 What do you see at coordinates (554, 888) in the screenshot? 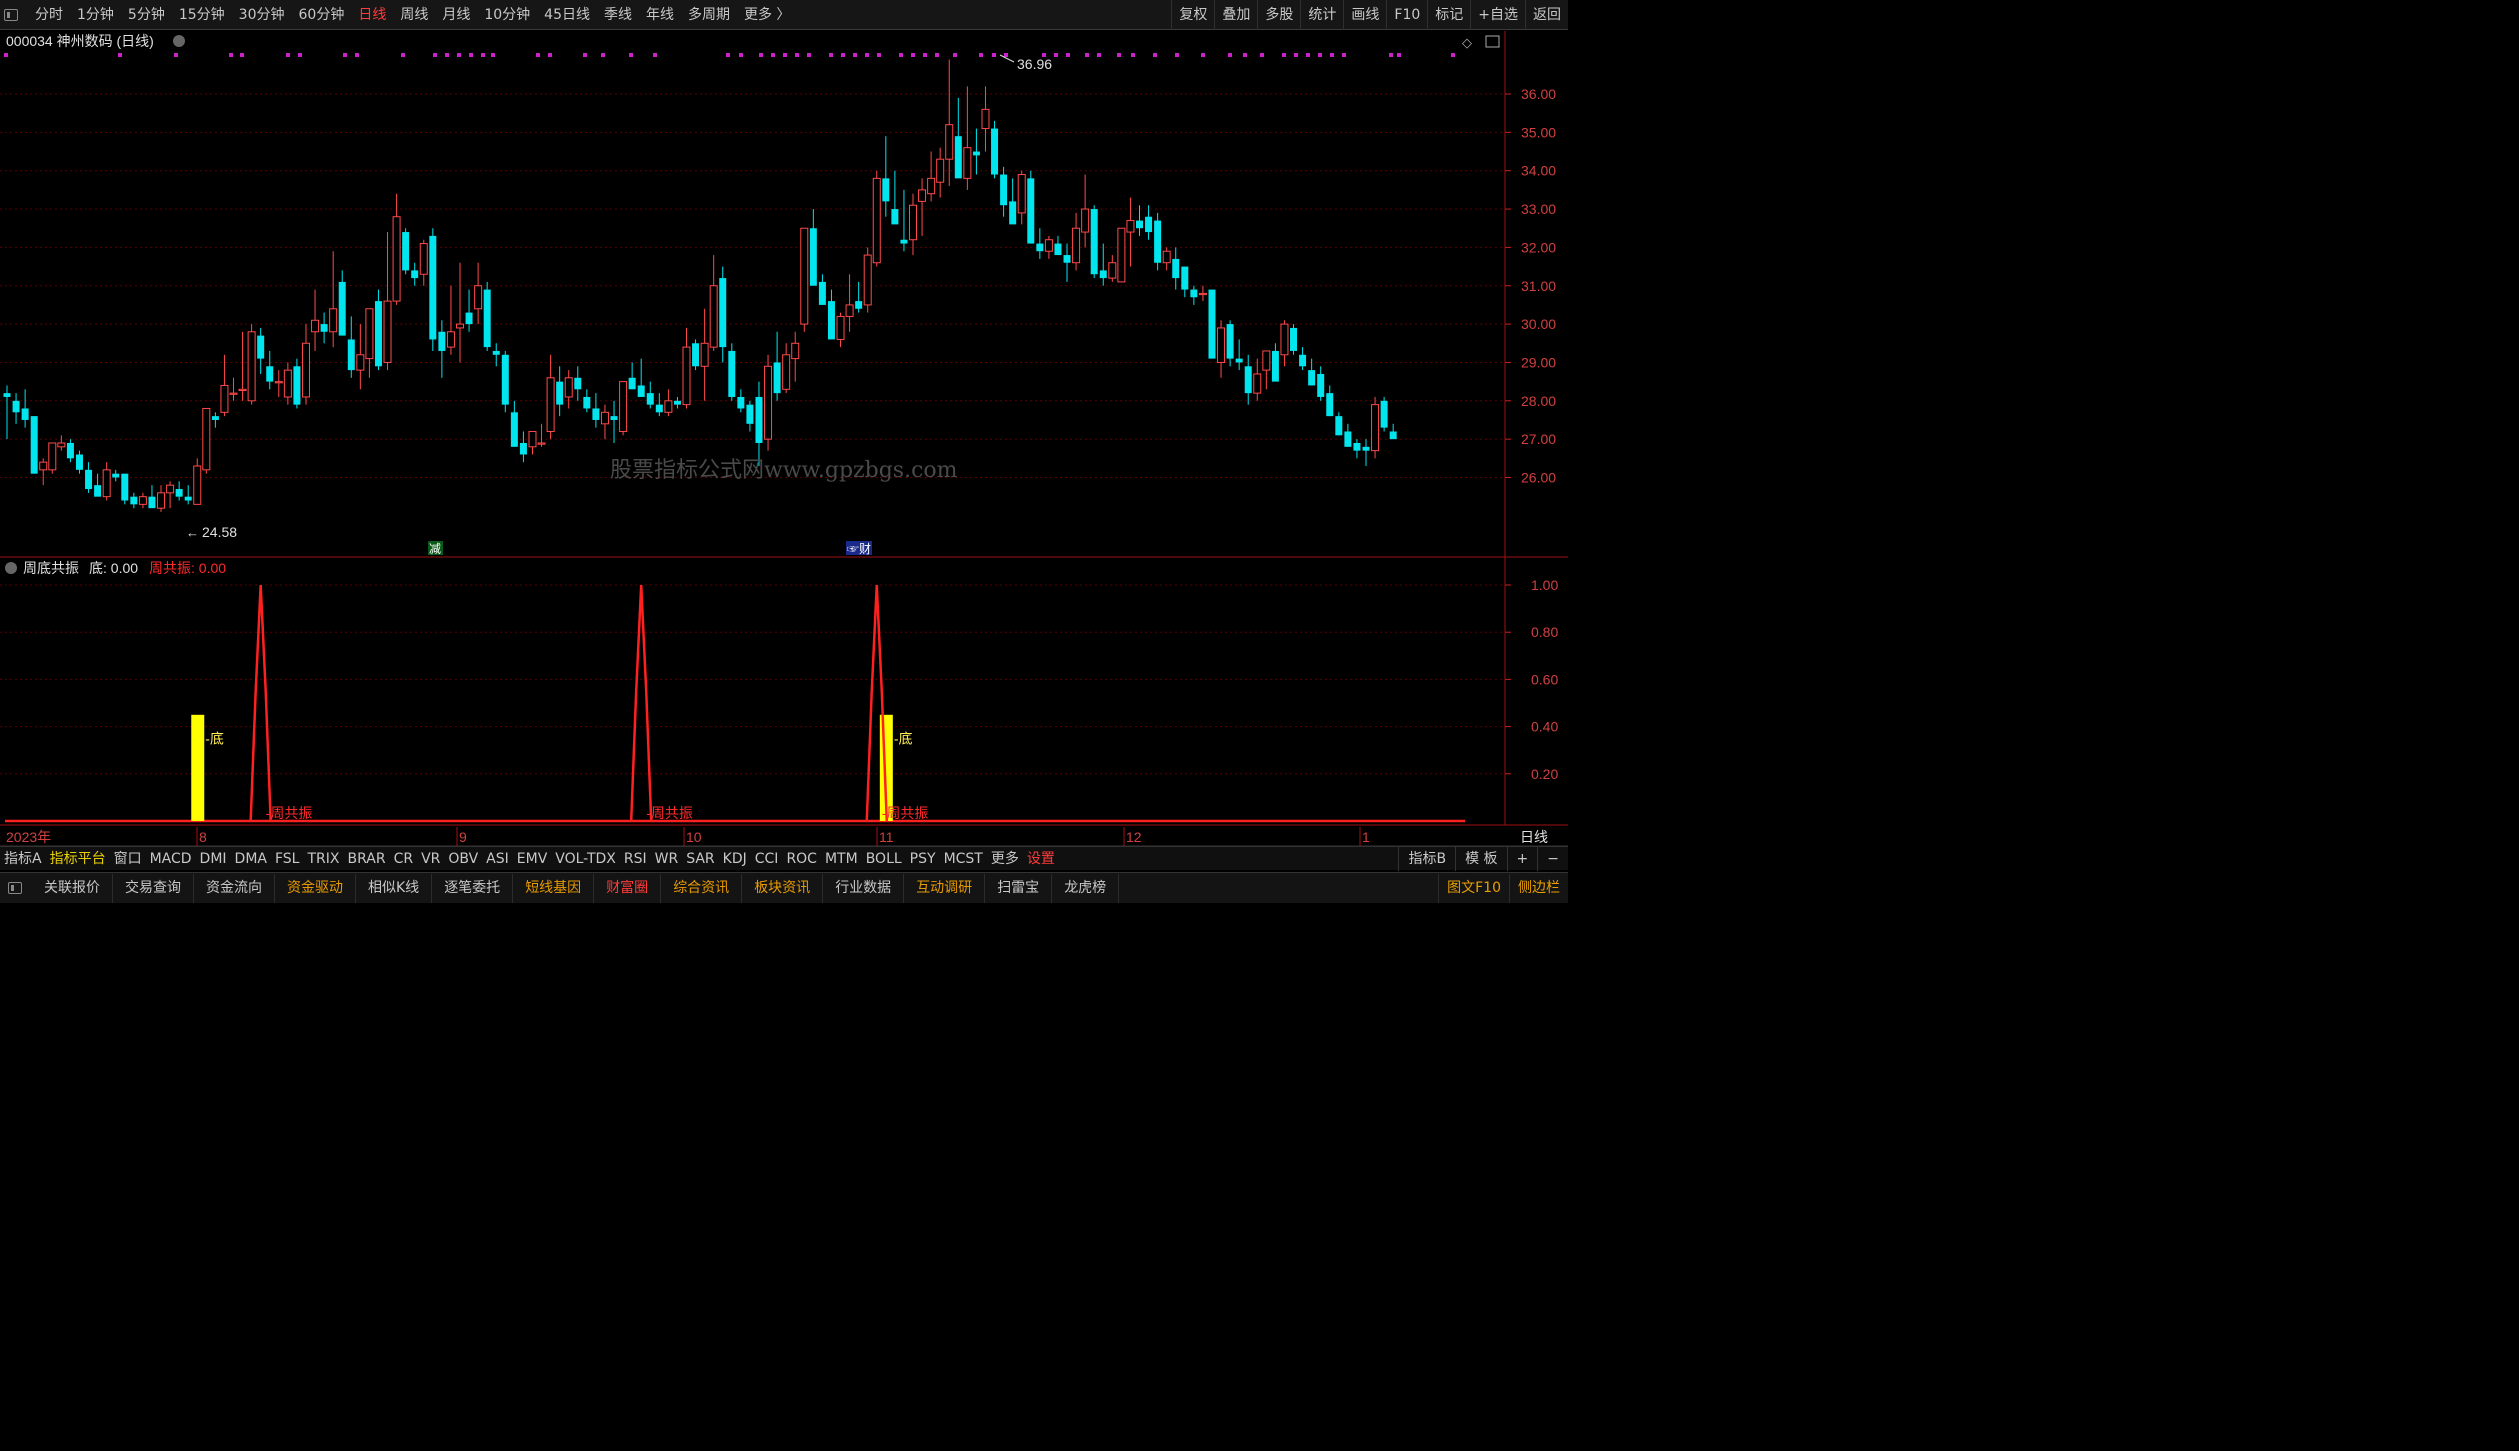
I see `function-tab-6: 短线基因` at bounding box center [554, 888].